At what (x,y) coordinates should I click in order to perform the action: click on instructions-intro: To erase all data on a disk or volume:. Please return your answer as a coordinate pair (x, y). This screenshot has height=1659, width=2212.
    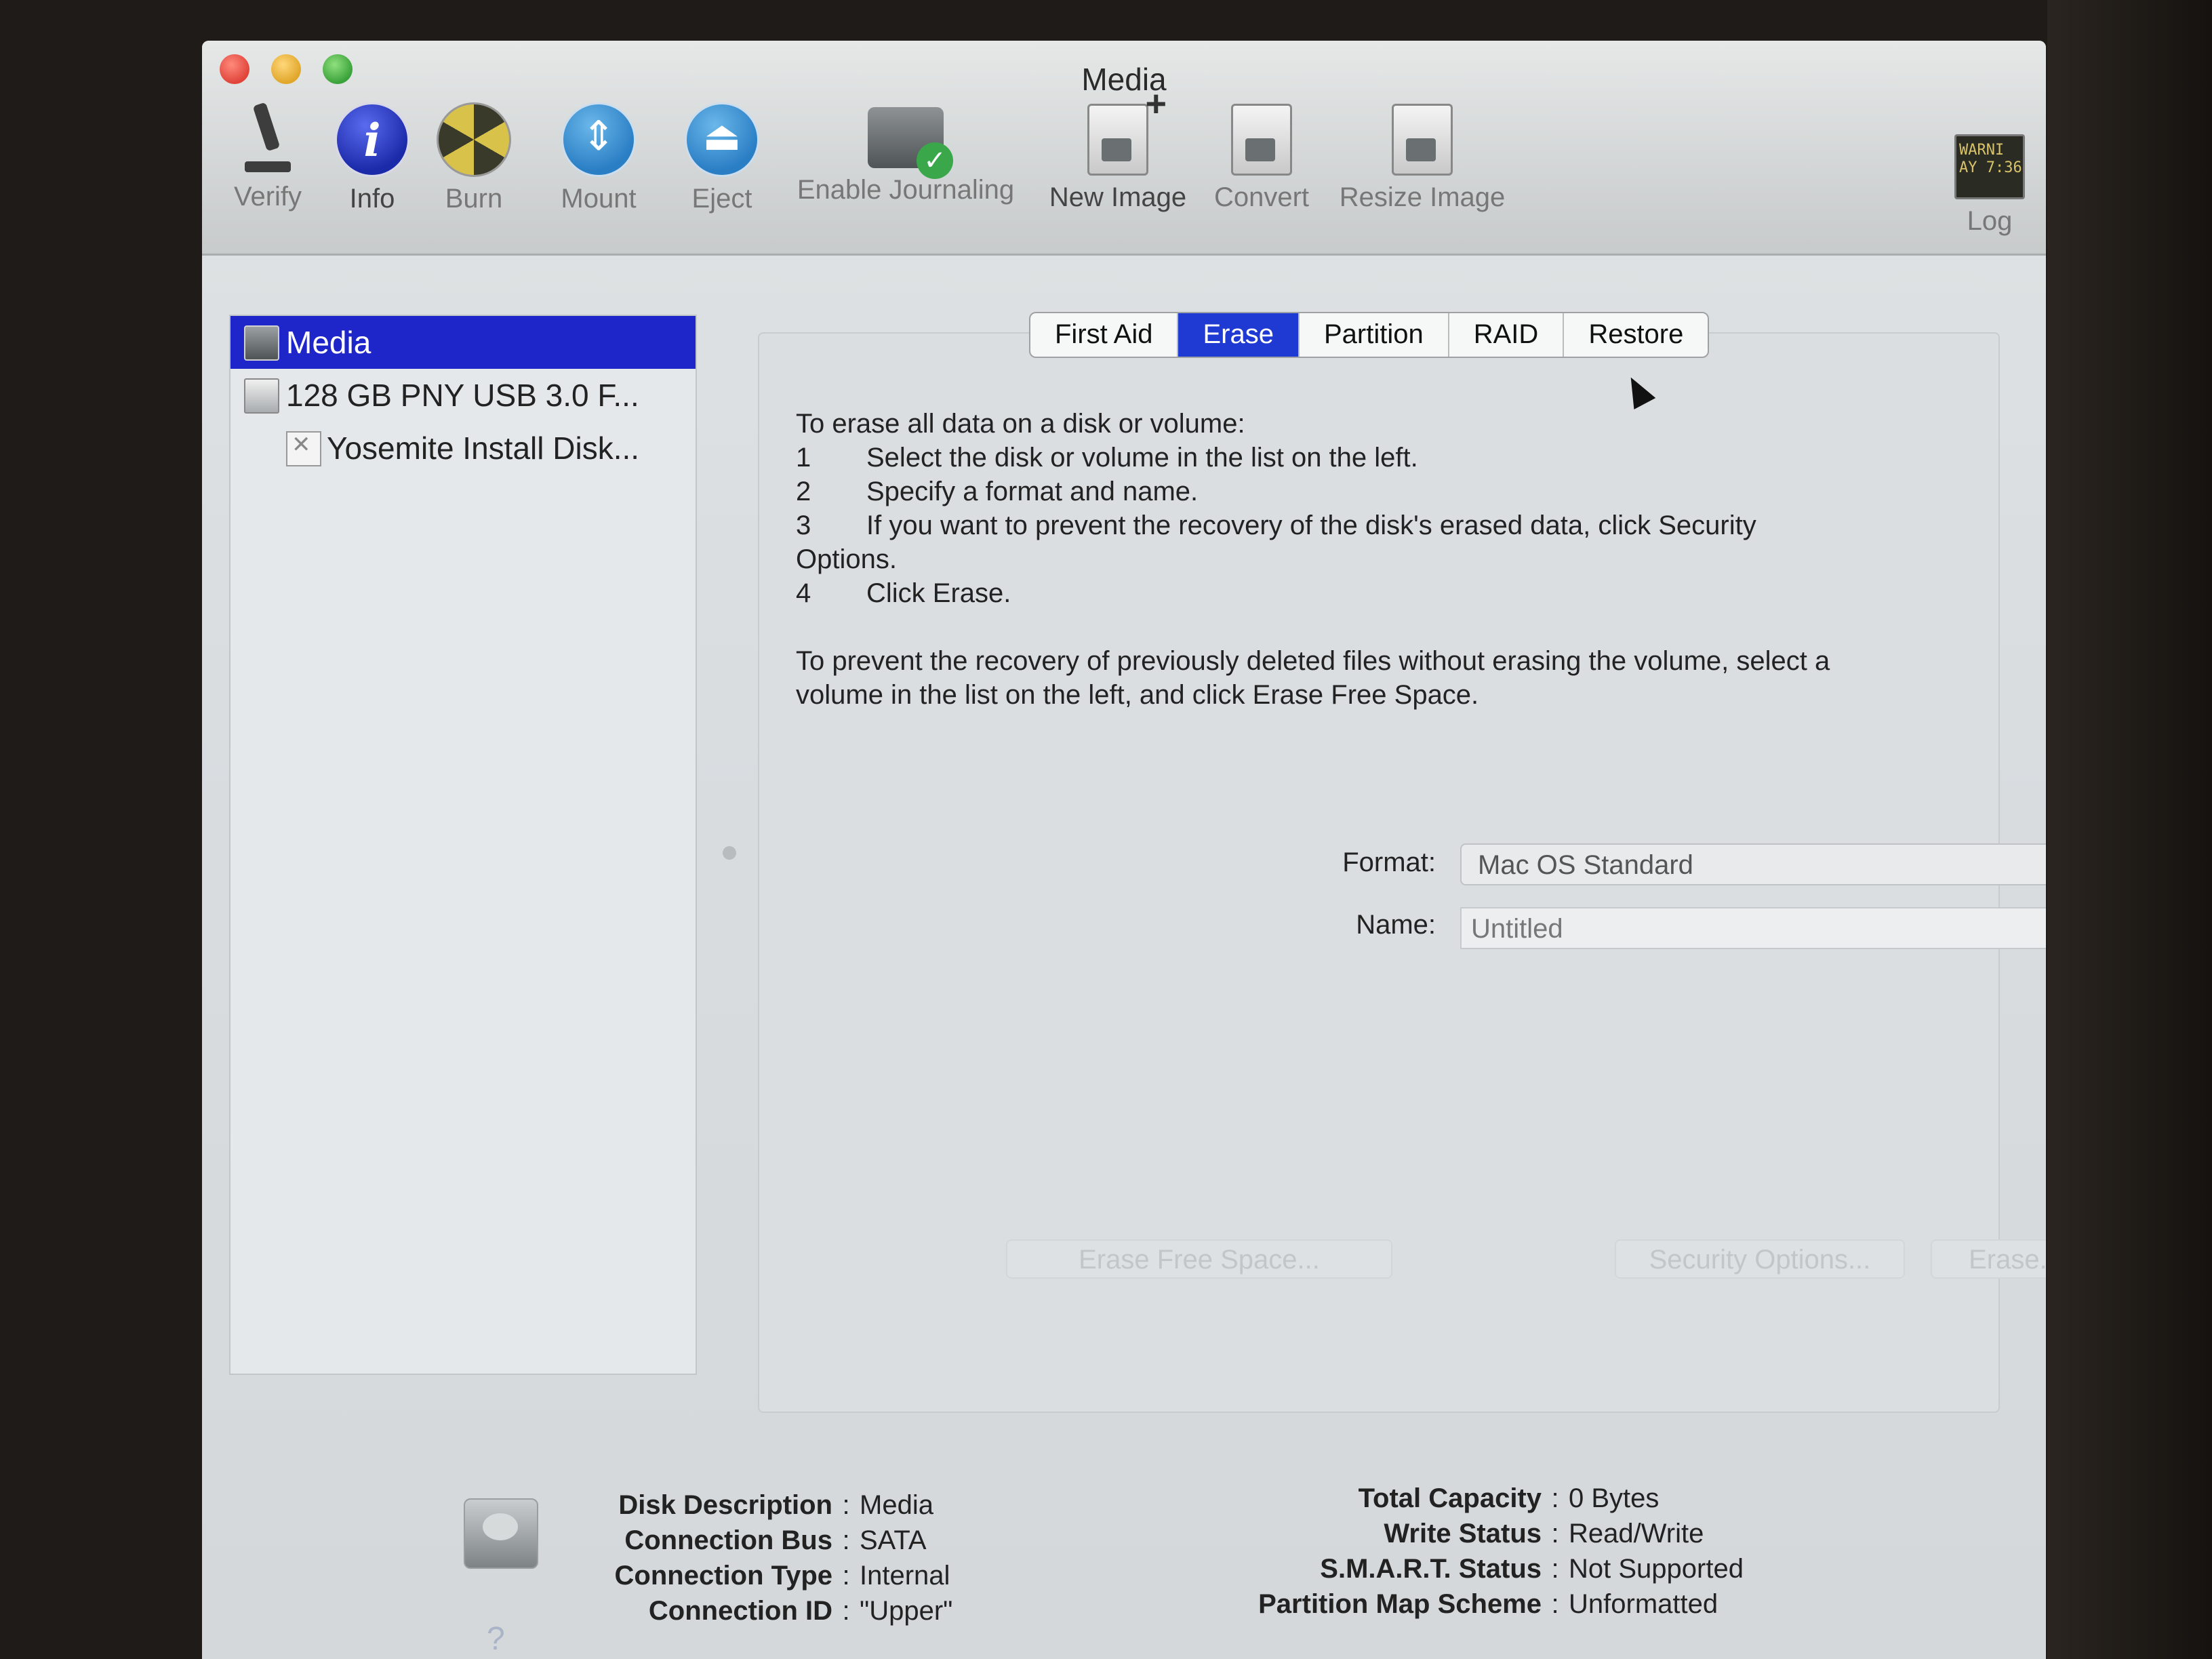
    Looking at the image, I should click on (1020, 424).